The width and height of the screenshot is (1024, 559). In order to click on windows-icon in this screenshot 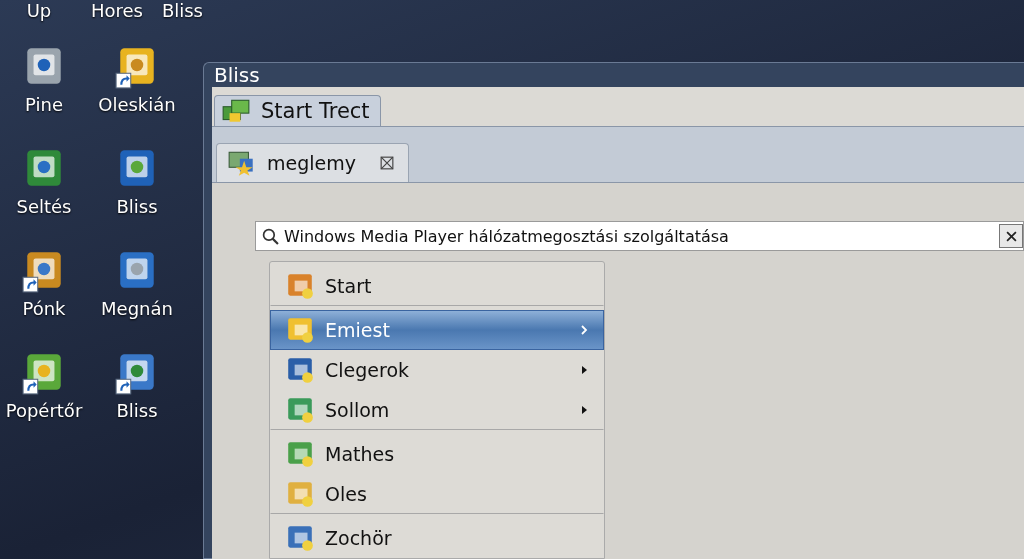, I will do `click(236, 111)`.